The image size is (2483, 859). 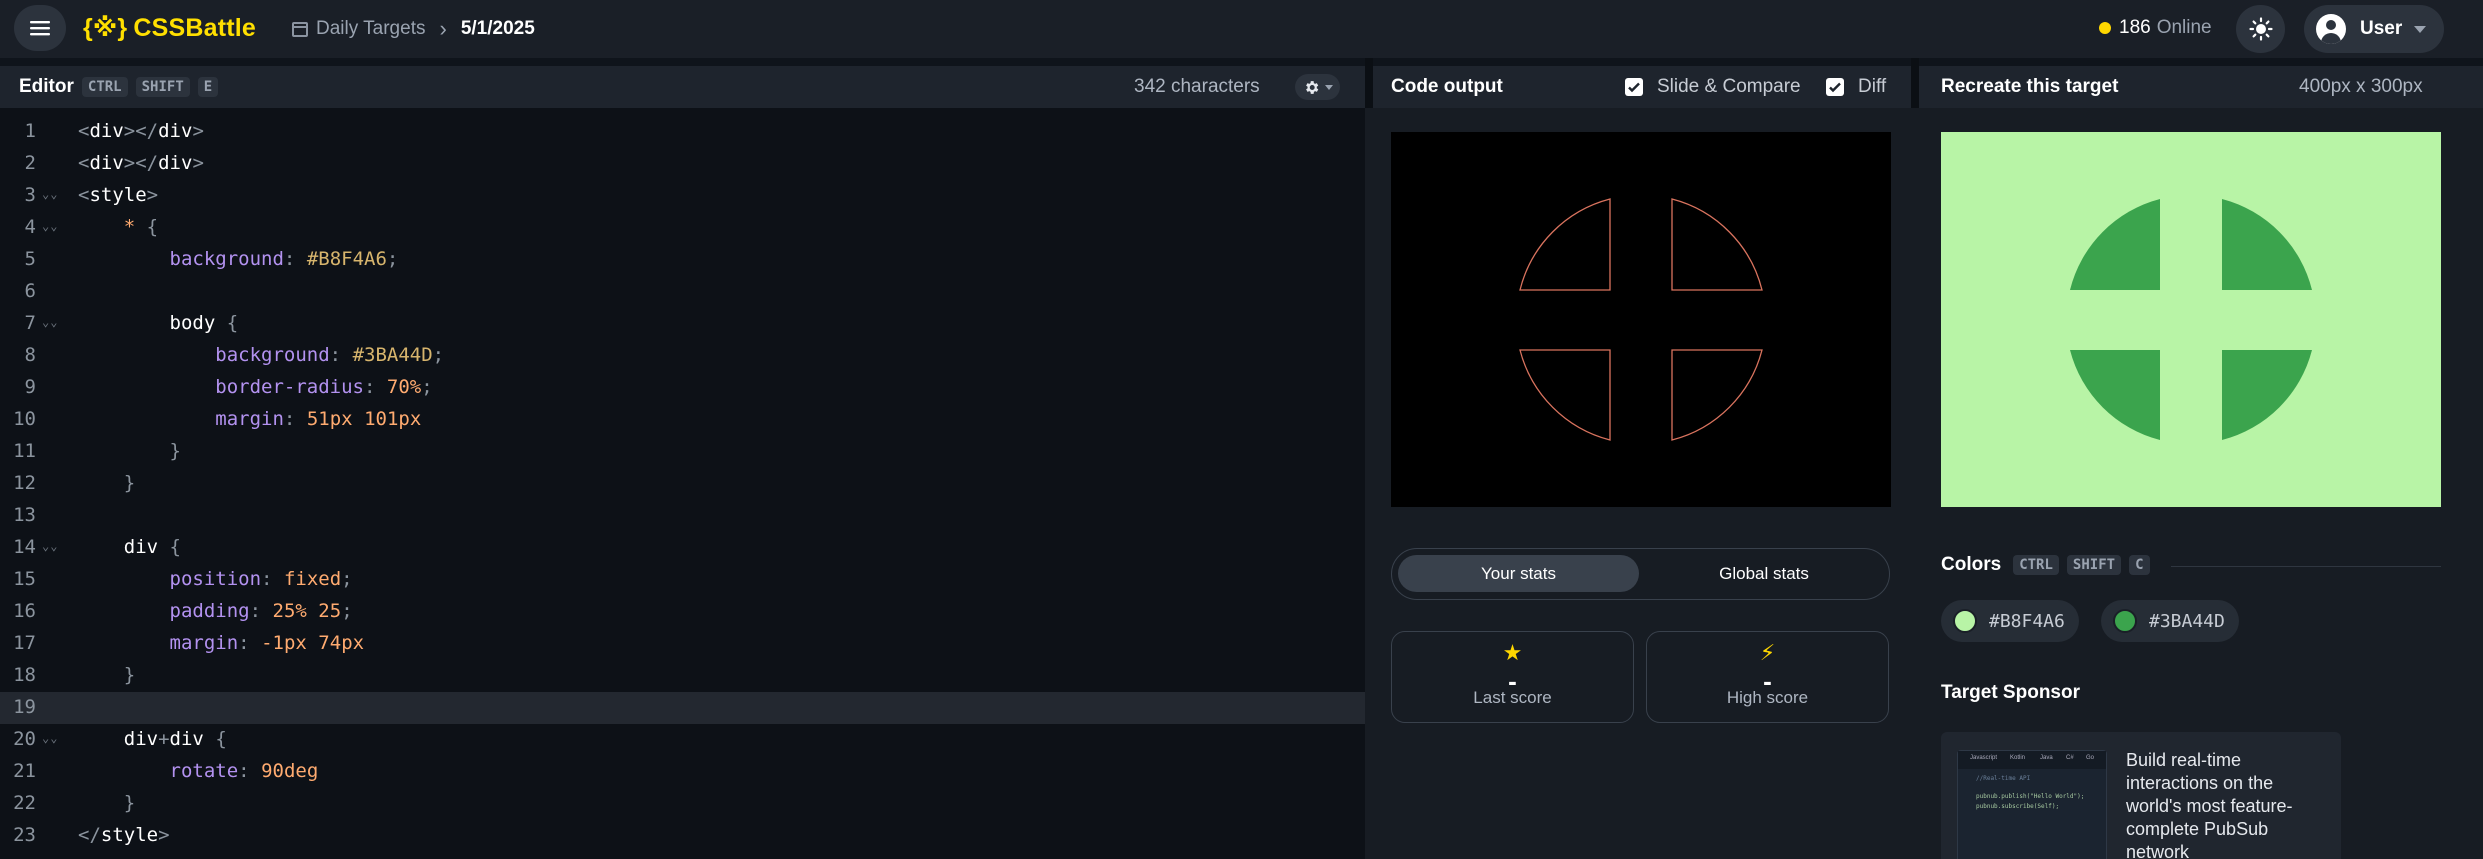 I want to click on code-output-title: Code output, so click(x=1447, y=86).